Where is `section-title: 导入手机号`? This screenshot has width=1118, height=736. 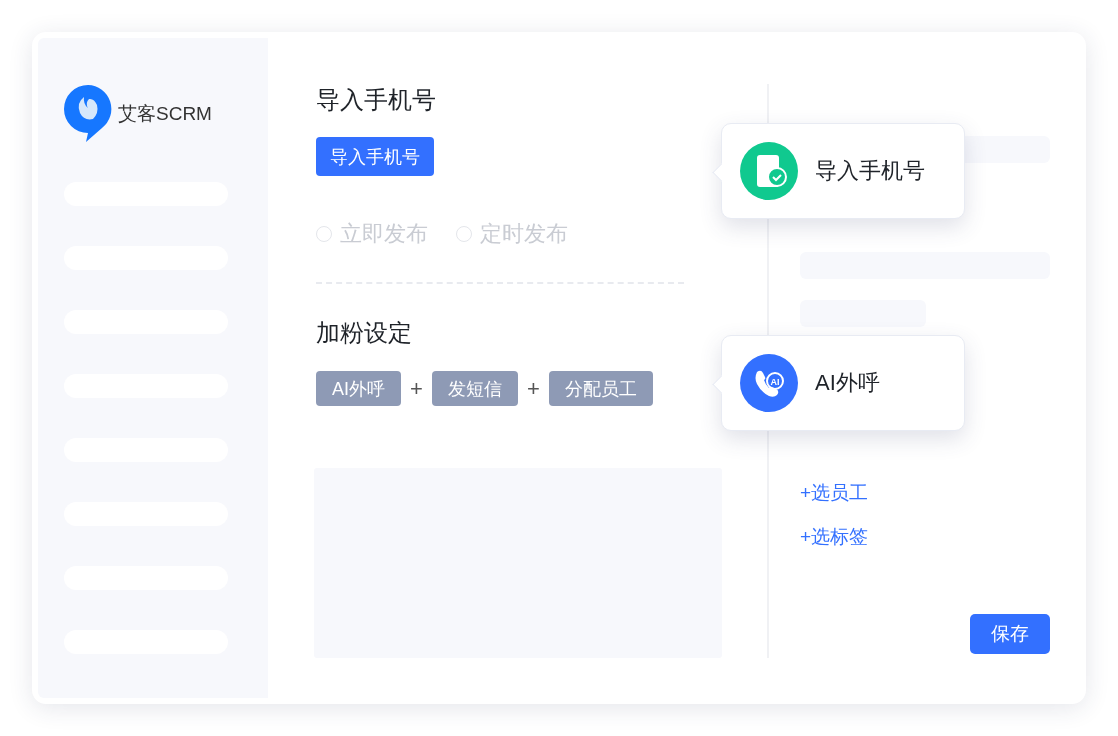
section-title: 导入手机号 is located at coordinates (376, 100).